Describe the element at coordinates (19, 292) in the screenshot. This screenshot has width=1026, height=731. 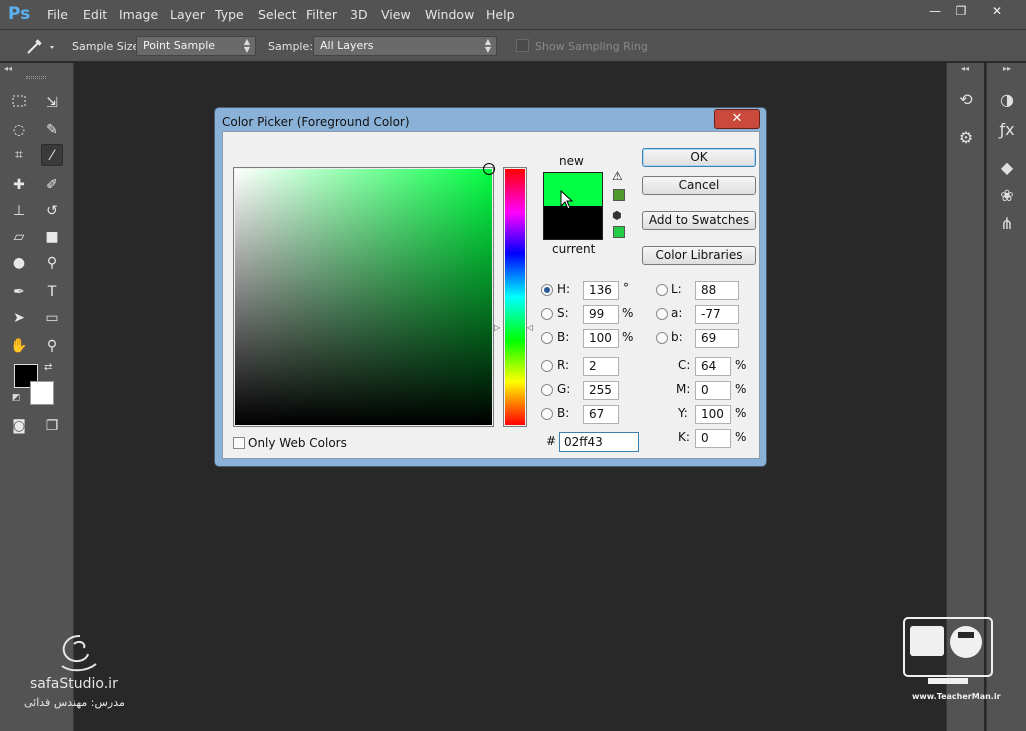
I see `pen-tool-icon: ✒` at that location.